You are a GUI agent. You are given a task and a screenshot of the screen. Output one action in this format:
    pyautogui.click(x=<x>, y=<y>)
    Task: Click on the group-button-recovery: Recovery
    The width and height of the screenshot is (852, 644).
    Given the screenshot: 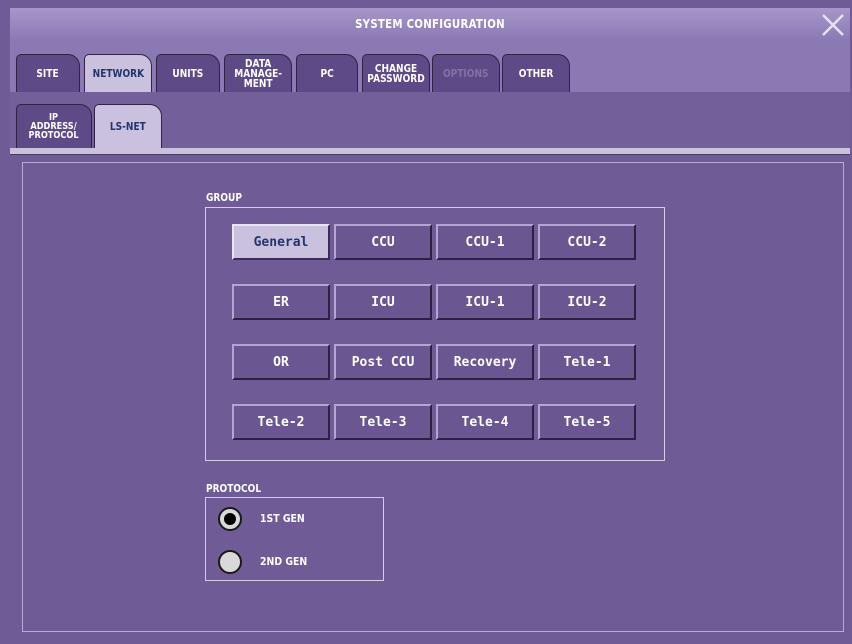 What is the action you would take?
    pyautogui.click(x=485, y=362)
    